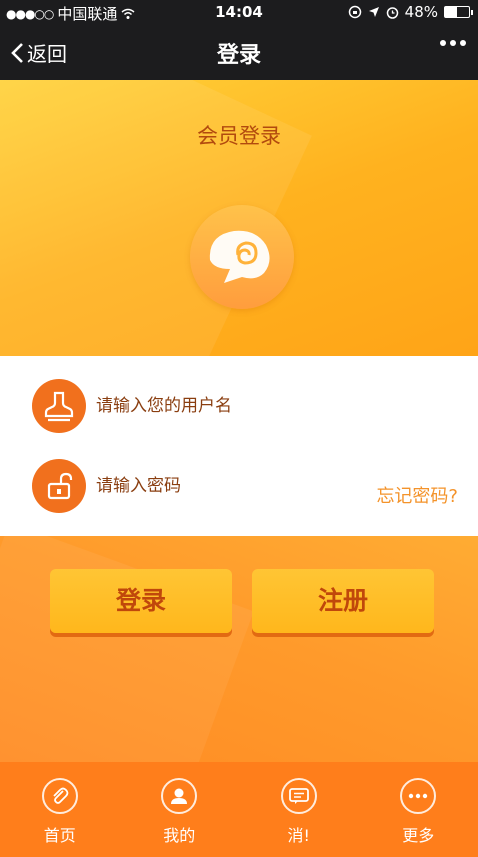  Describe the element at coordinates (239, 12) in the screenshot. I see `status-bar: ●●●○○ 中国联通 14:04 48%` at that location.